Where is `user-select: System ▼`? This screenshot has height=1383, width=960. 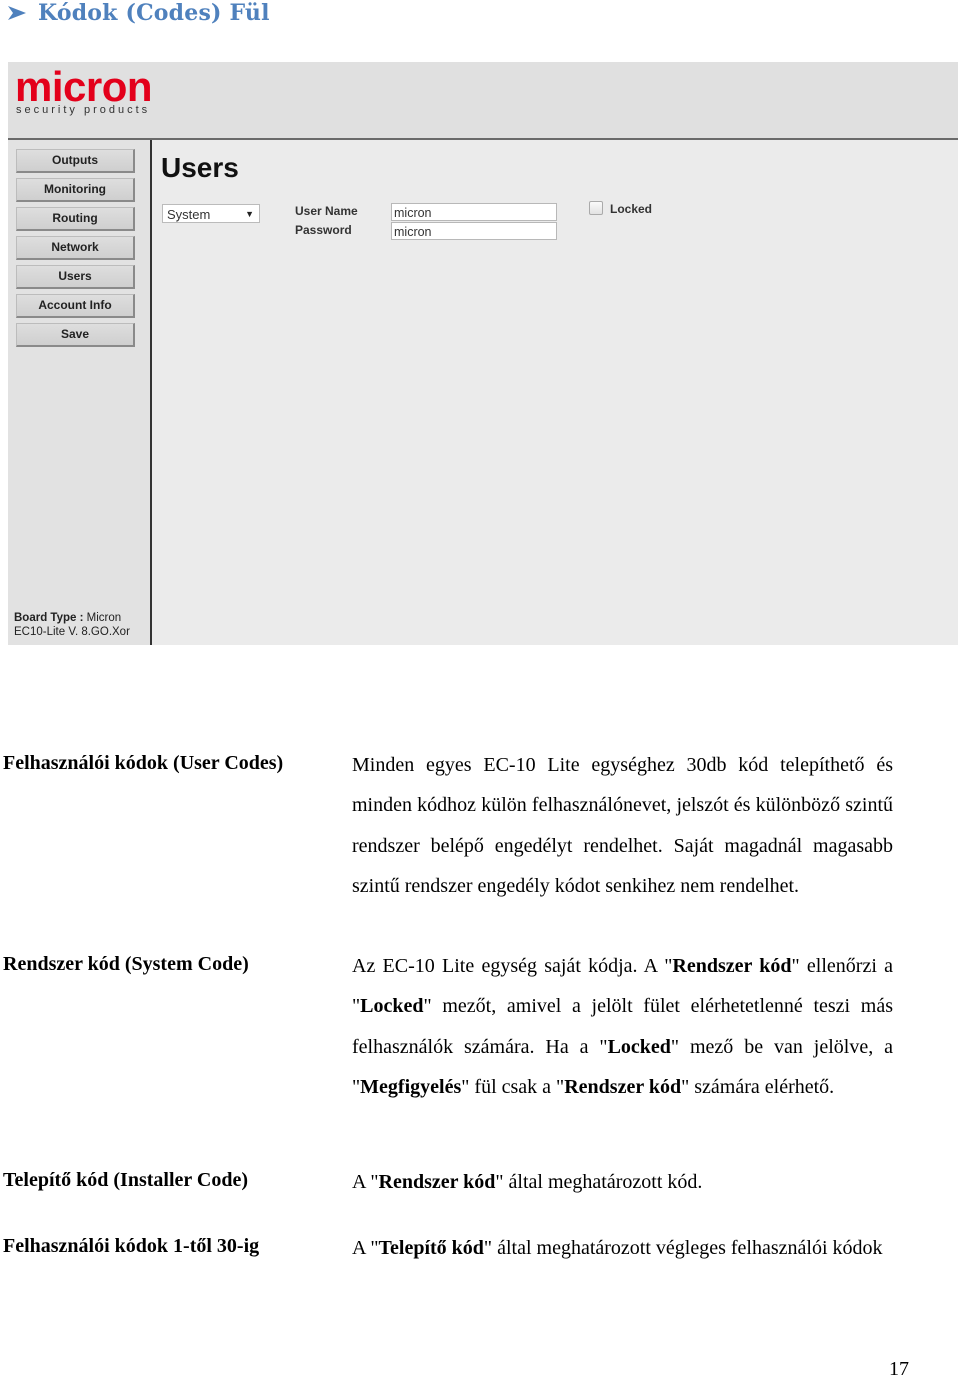
user-select: System ▼ is located at coordinates (211, 213).